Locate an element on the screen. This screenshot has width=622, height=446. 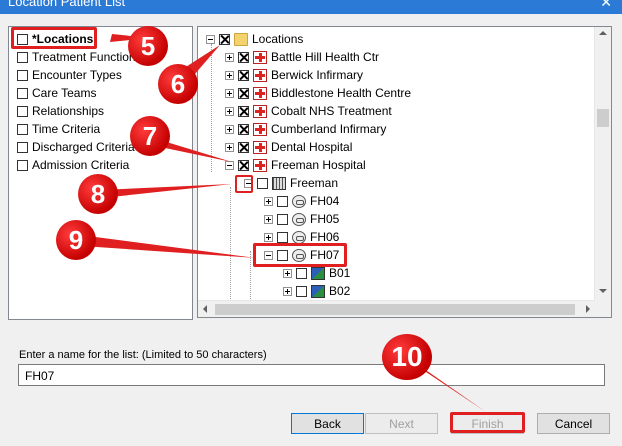
tree-node-site-freeman-hospital: Freeman Hospital is located at coordinates (295, 165).